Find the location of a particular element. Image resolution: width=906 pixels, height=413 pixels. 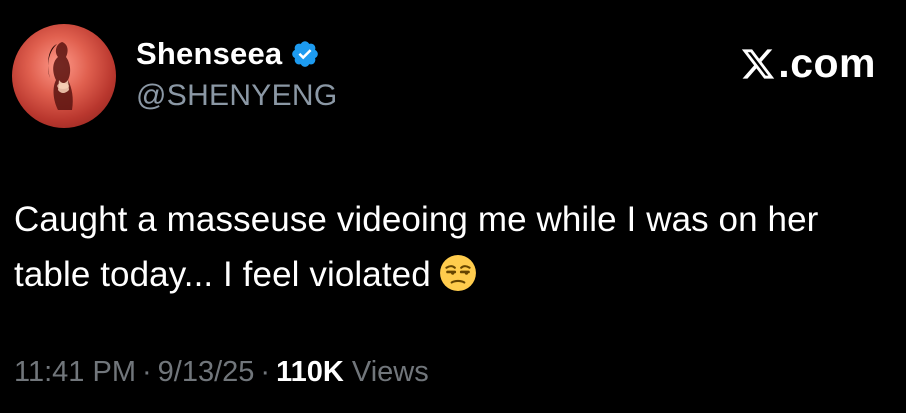

views-label: Views is located at coordinates (390, 372).